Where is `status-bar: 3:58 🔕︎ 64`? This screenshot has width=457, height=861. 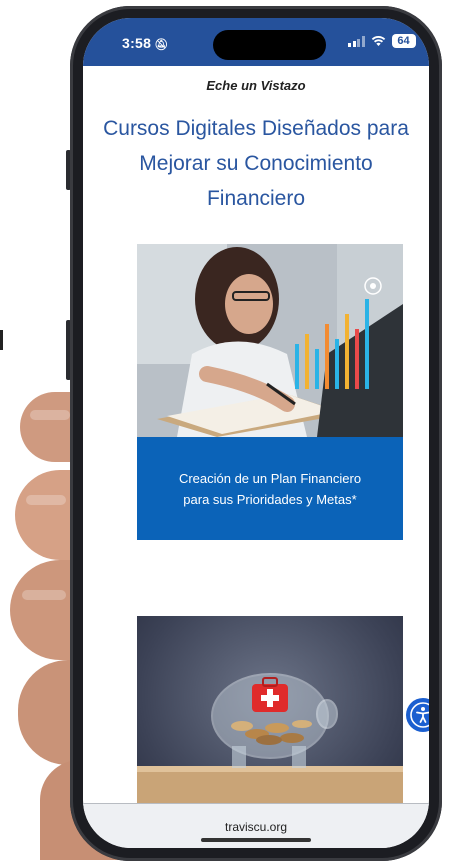 status-bar: 3:58 🔕︎ 64 is located at coordinates (256, 42).